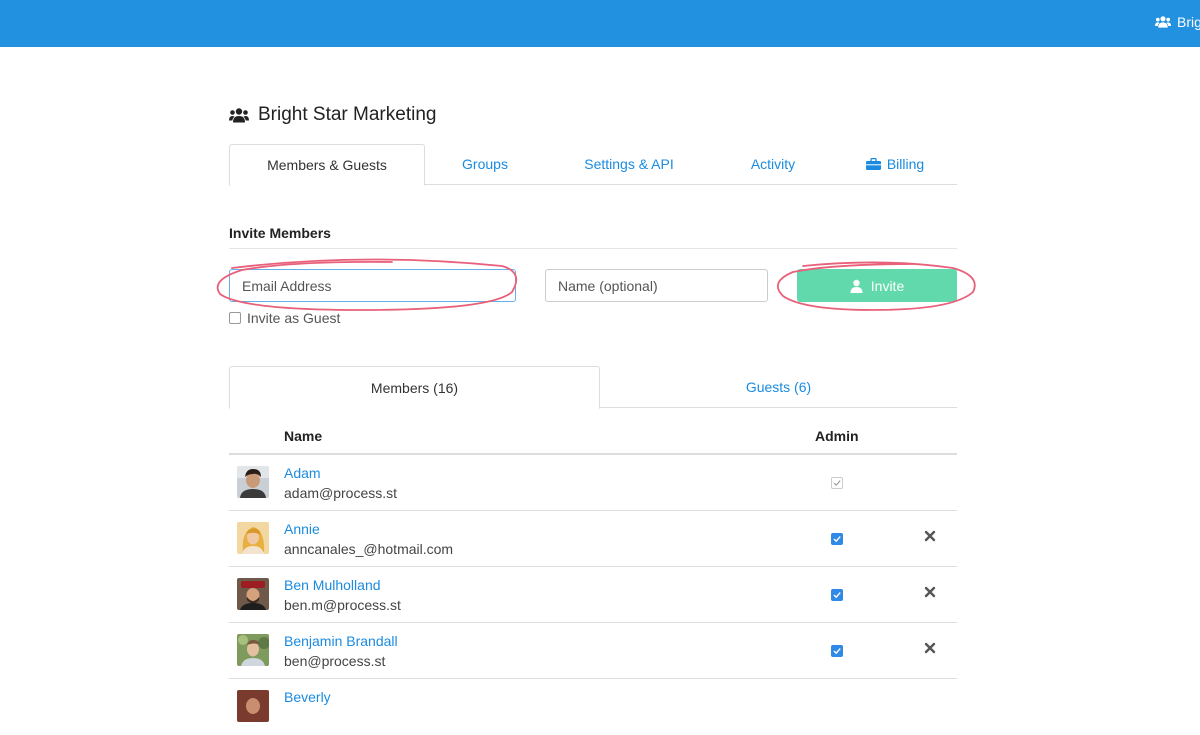 This screenshot has height=735, width=1200. I want to click on member-name: Ben Mulholland, so click(332, 585).